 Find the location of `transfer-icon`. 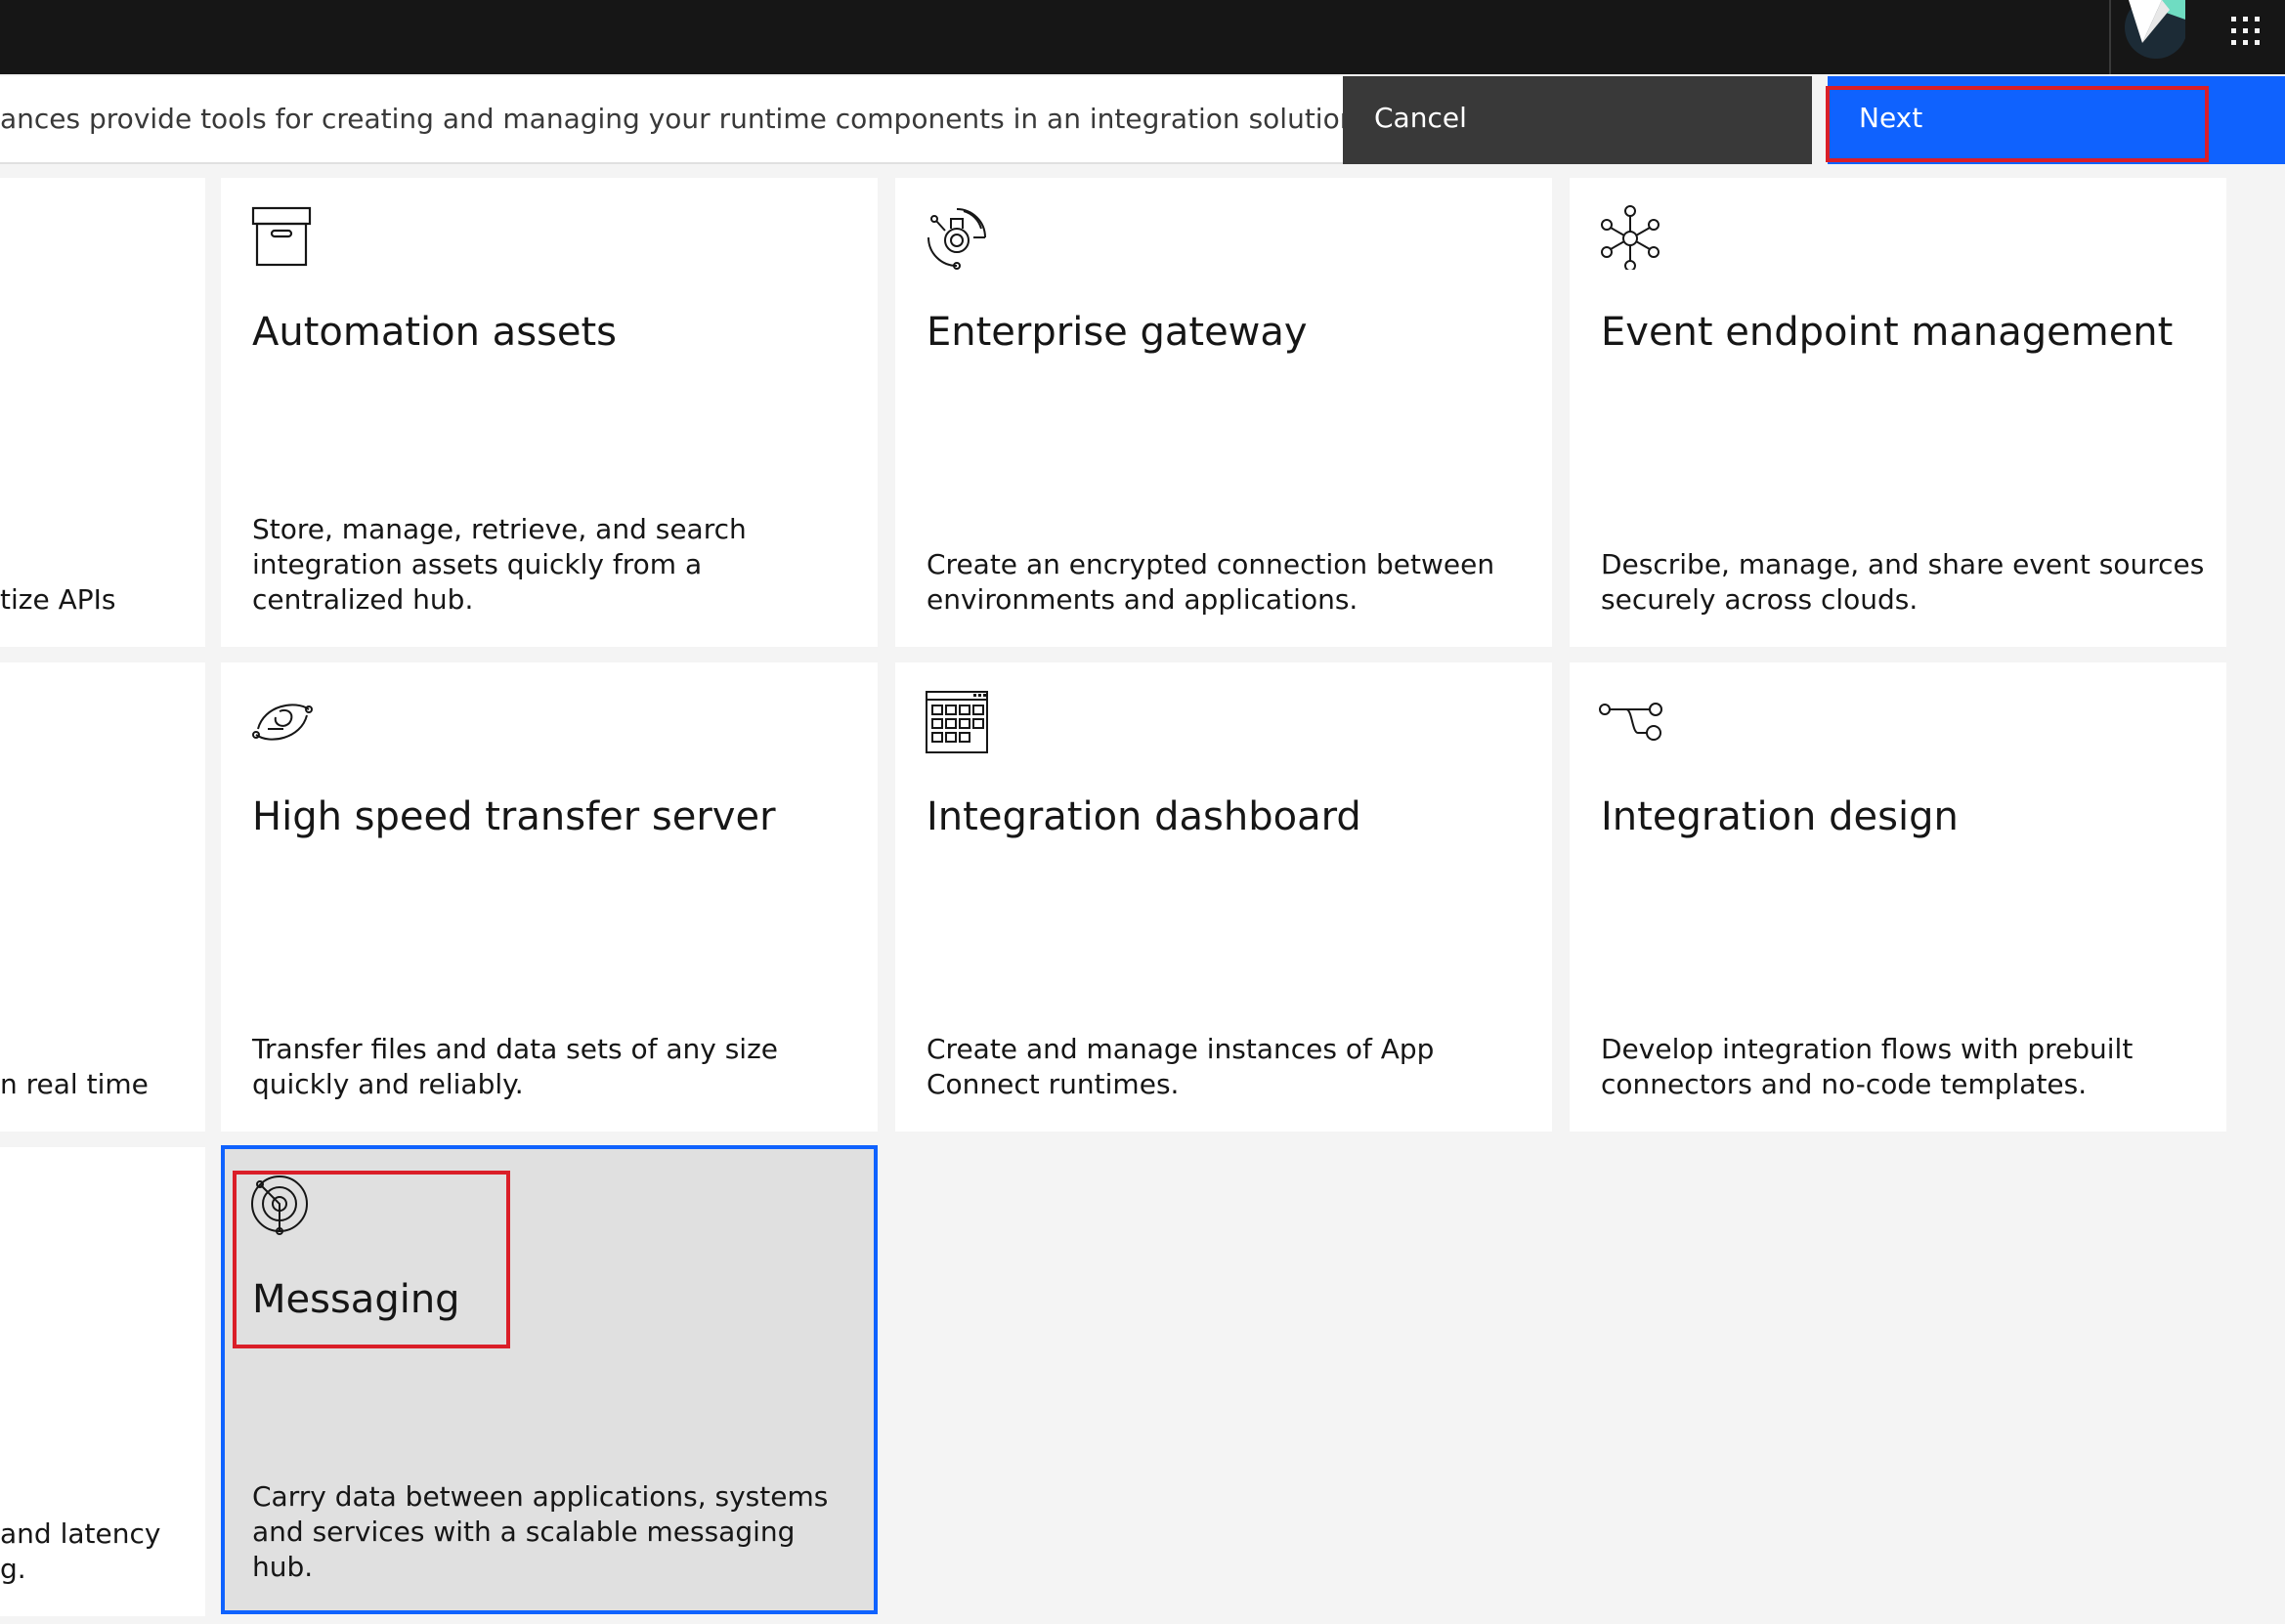

transfer-icon is located at coordinates (283, 722).